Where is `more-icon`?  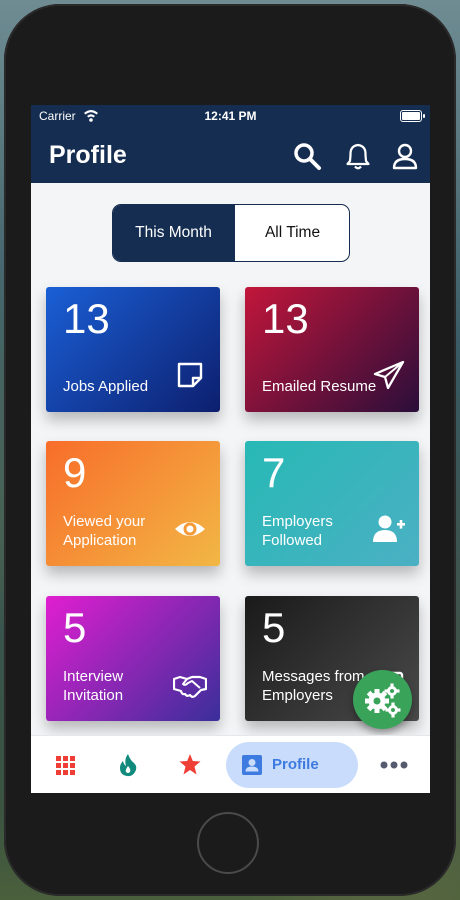 more-icon is located at coordinates (394, 765).